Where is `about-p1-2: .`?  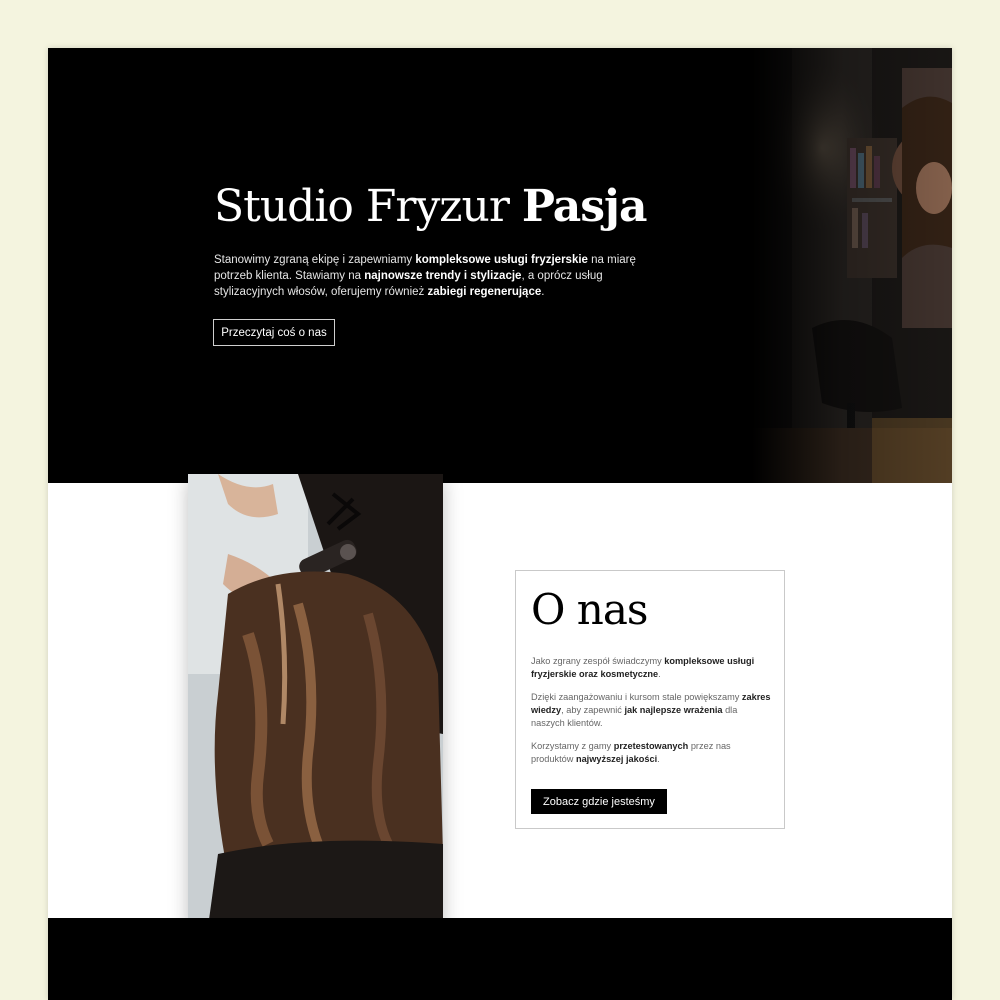 about-p1-2: . is located at coordinates (659, 674).